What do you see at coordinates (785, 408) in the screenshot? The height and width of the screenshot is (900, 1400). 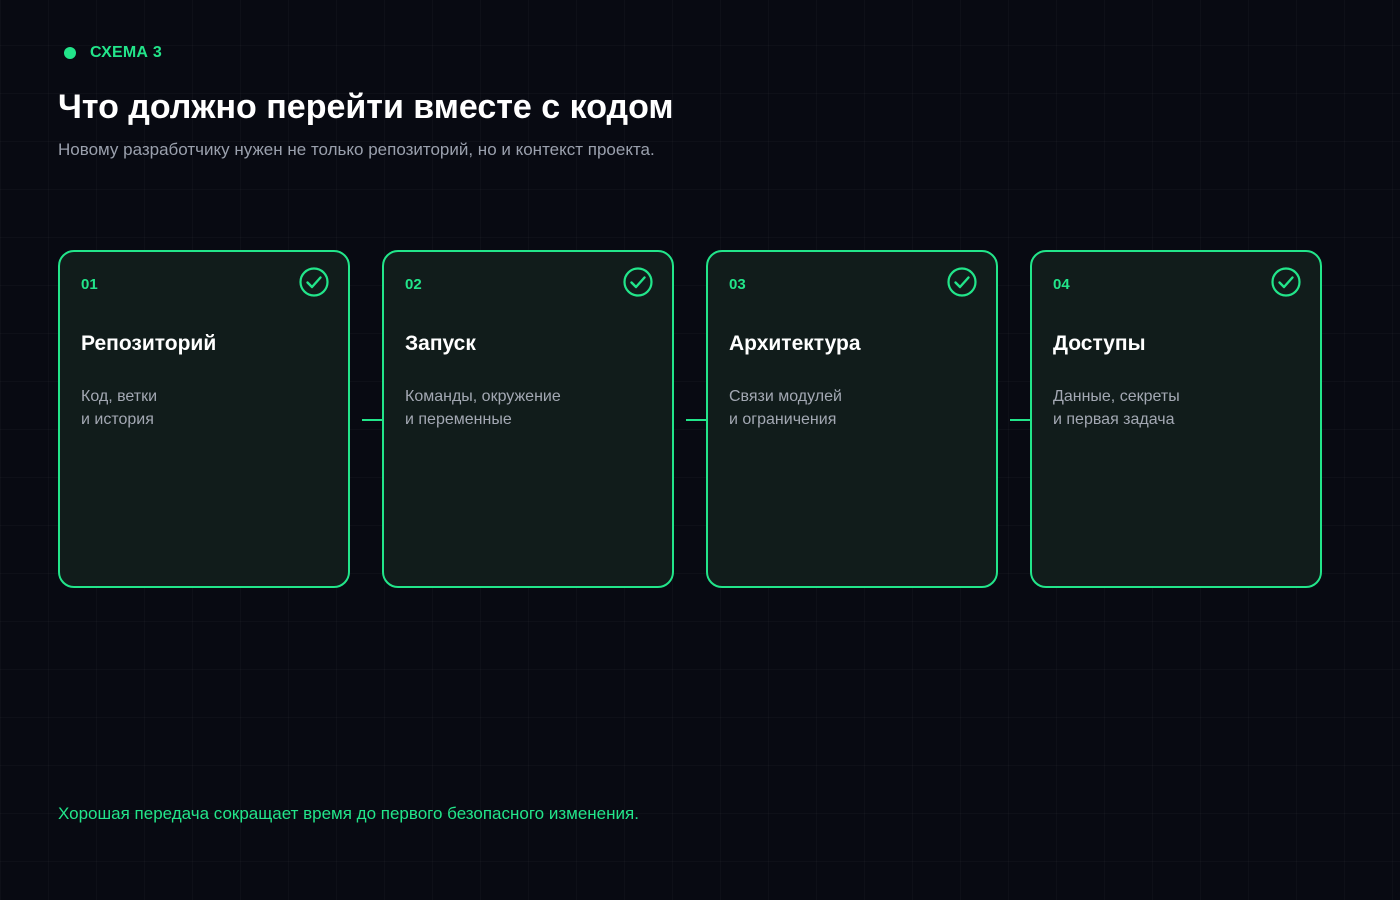 I see `step-description: Связи модулей и ограничения` at bounding box center [785, 408].